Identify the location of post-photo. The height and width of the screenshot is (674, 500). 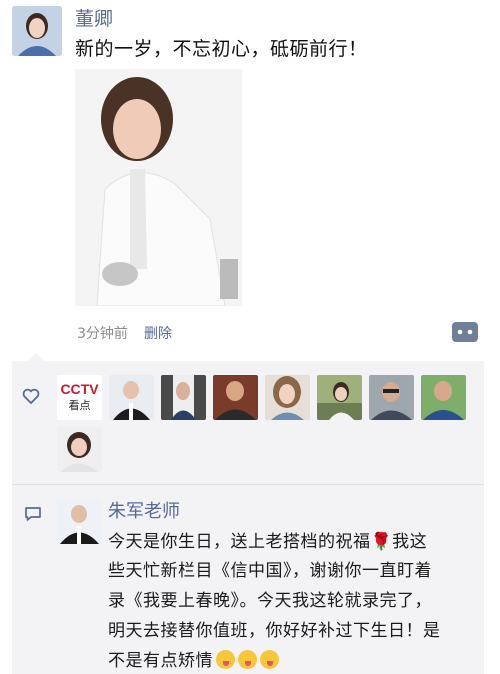
(158, 188).